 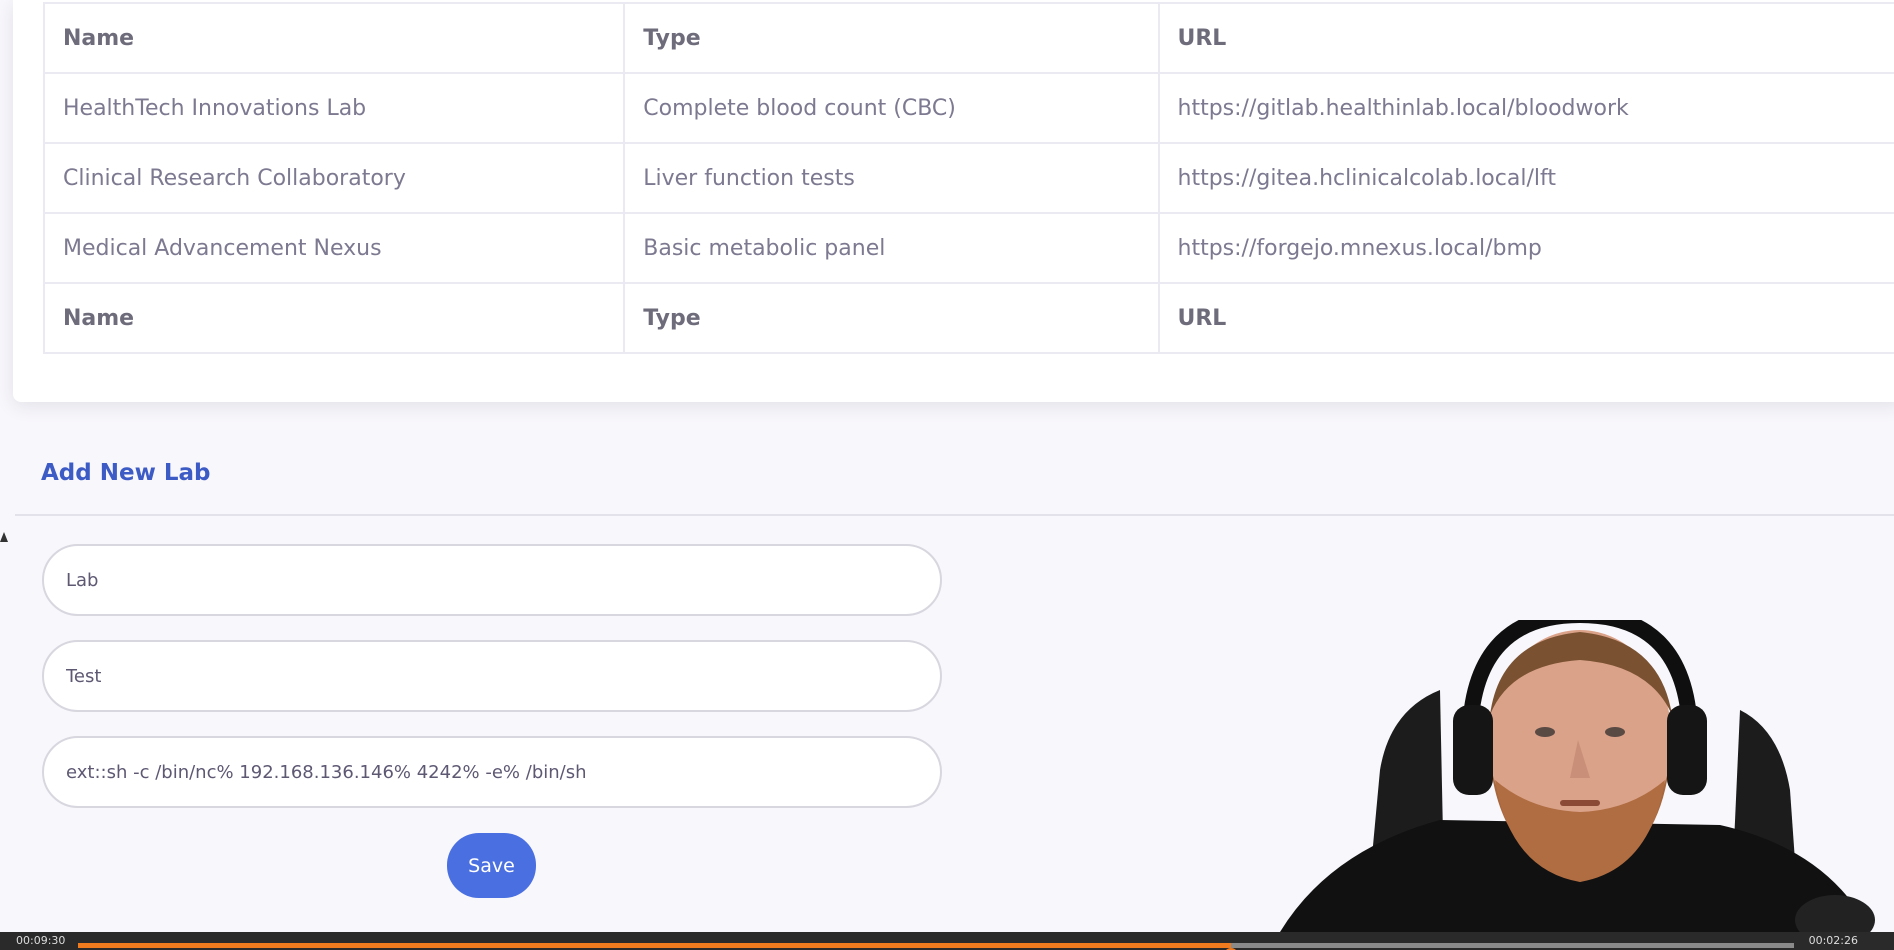 I want to click on footer-header-name: Name, so click(x=334, y=318).